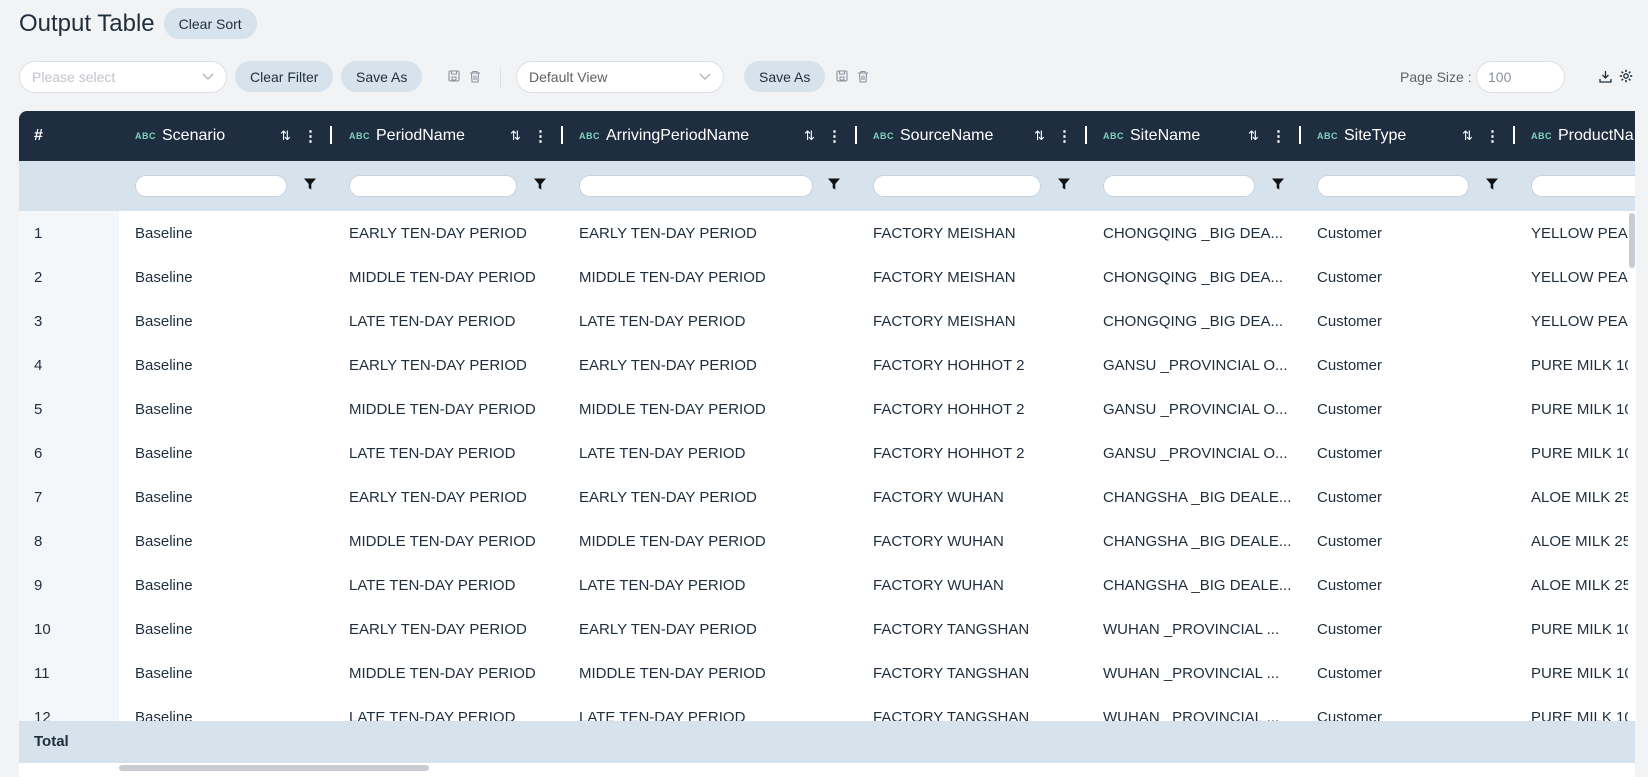  What do you see at coordinates (1626, 76) in the screenshot?
I see `gear-icon` at bounding box center [1626, 76].